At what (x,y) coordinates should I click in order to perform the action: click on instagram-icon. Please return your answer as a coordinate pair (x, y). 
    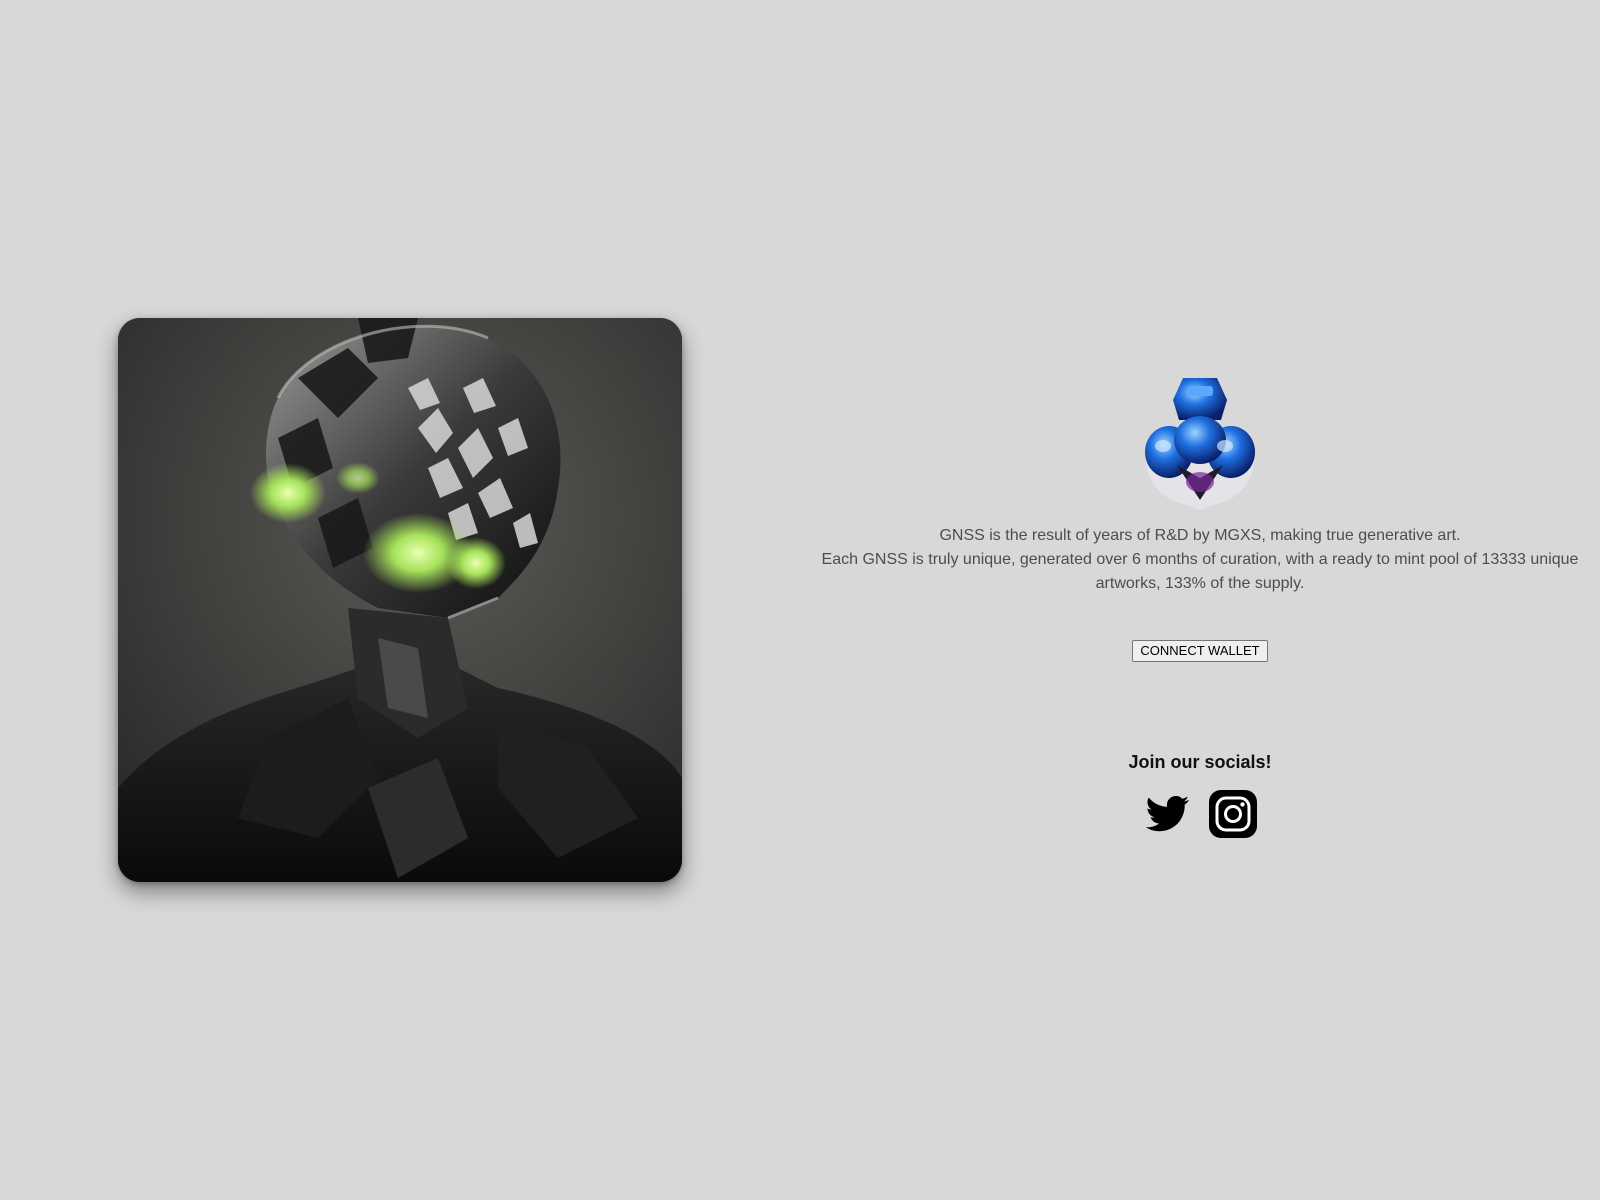
    Looking at the image, I should click on (1233, 814).